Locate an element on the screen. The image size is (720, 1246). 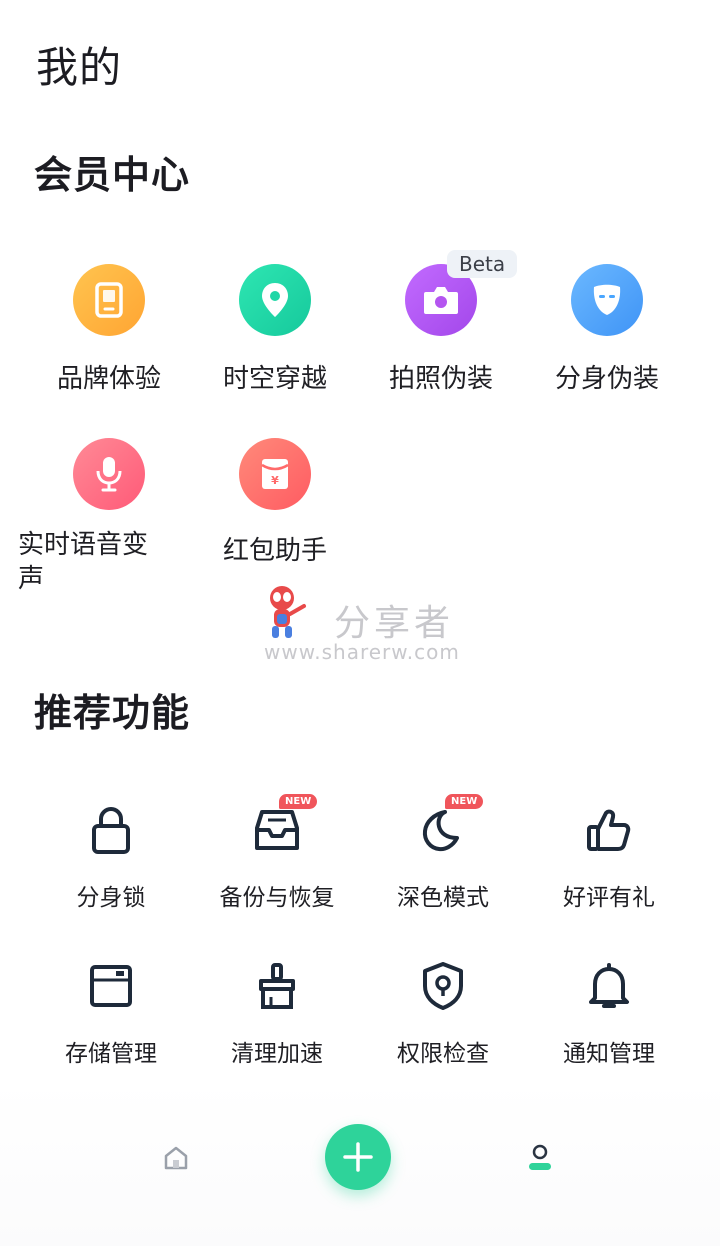
feature-item-dark-mode: NEW 深色模式 is located at coordinates (443, 853).